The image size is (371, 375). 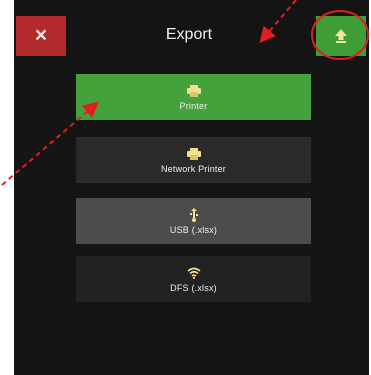 I want to click on option-printer: Printer, so click(x=193, y=97).